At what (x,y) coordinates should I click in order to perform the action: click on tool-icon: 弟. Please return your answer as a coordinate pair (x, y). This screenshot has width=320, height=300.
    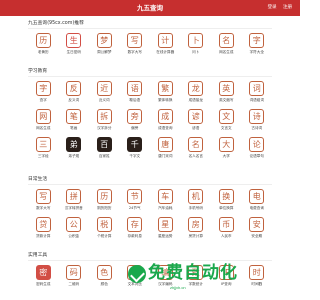
    Looking at the image, I should click on (74, 144).